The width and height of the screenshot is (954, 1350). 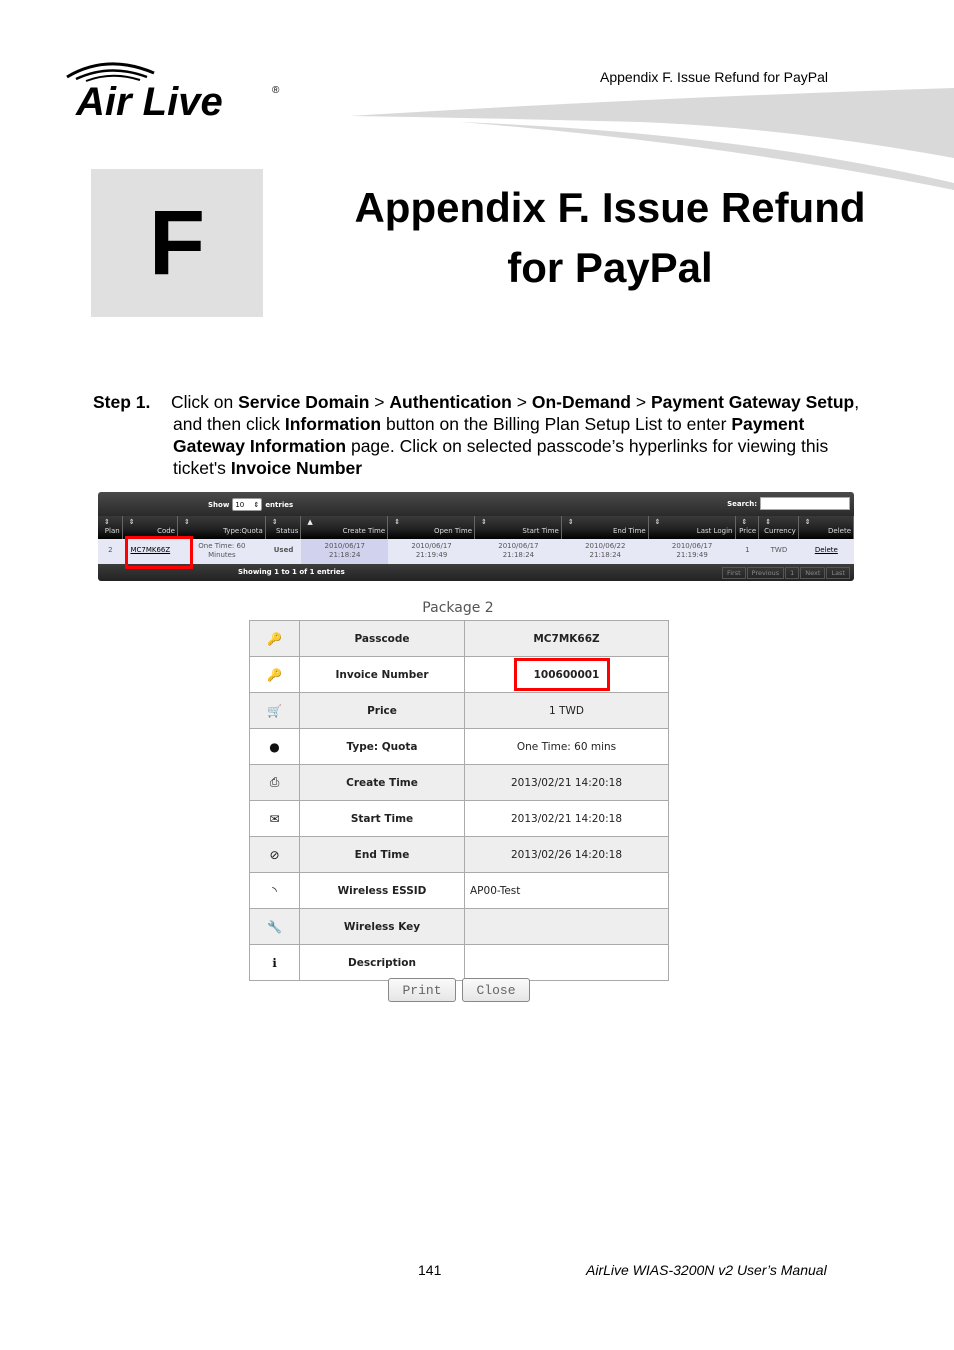 What do you see at coordinates (382, 962) in the screenshot?
I see `detail-label: Description` at bounding box center [382, 962].